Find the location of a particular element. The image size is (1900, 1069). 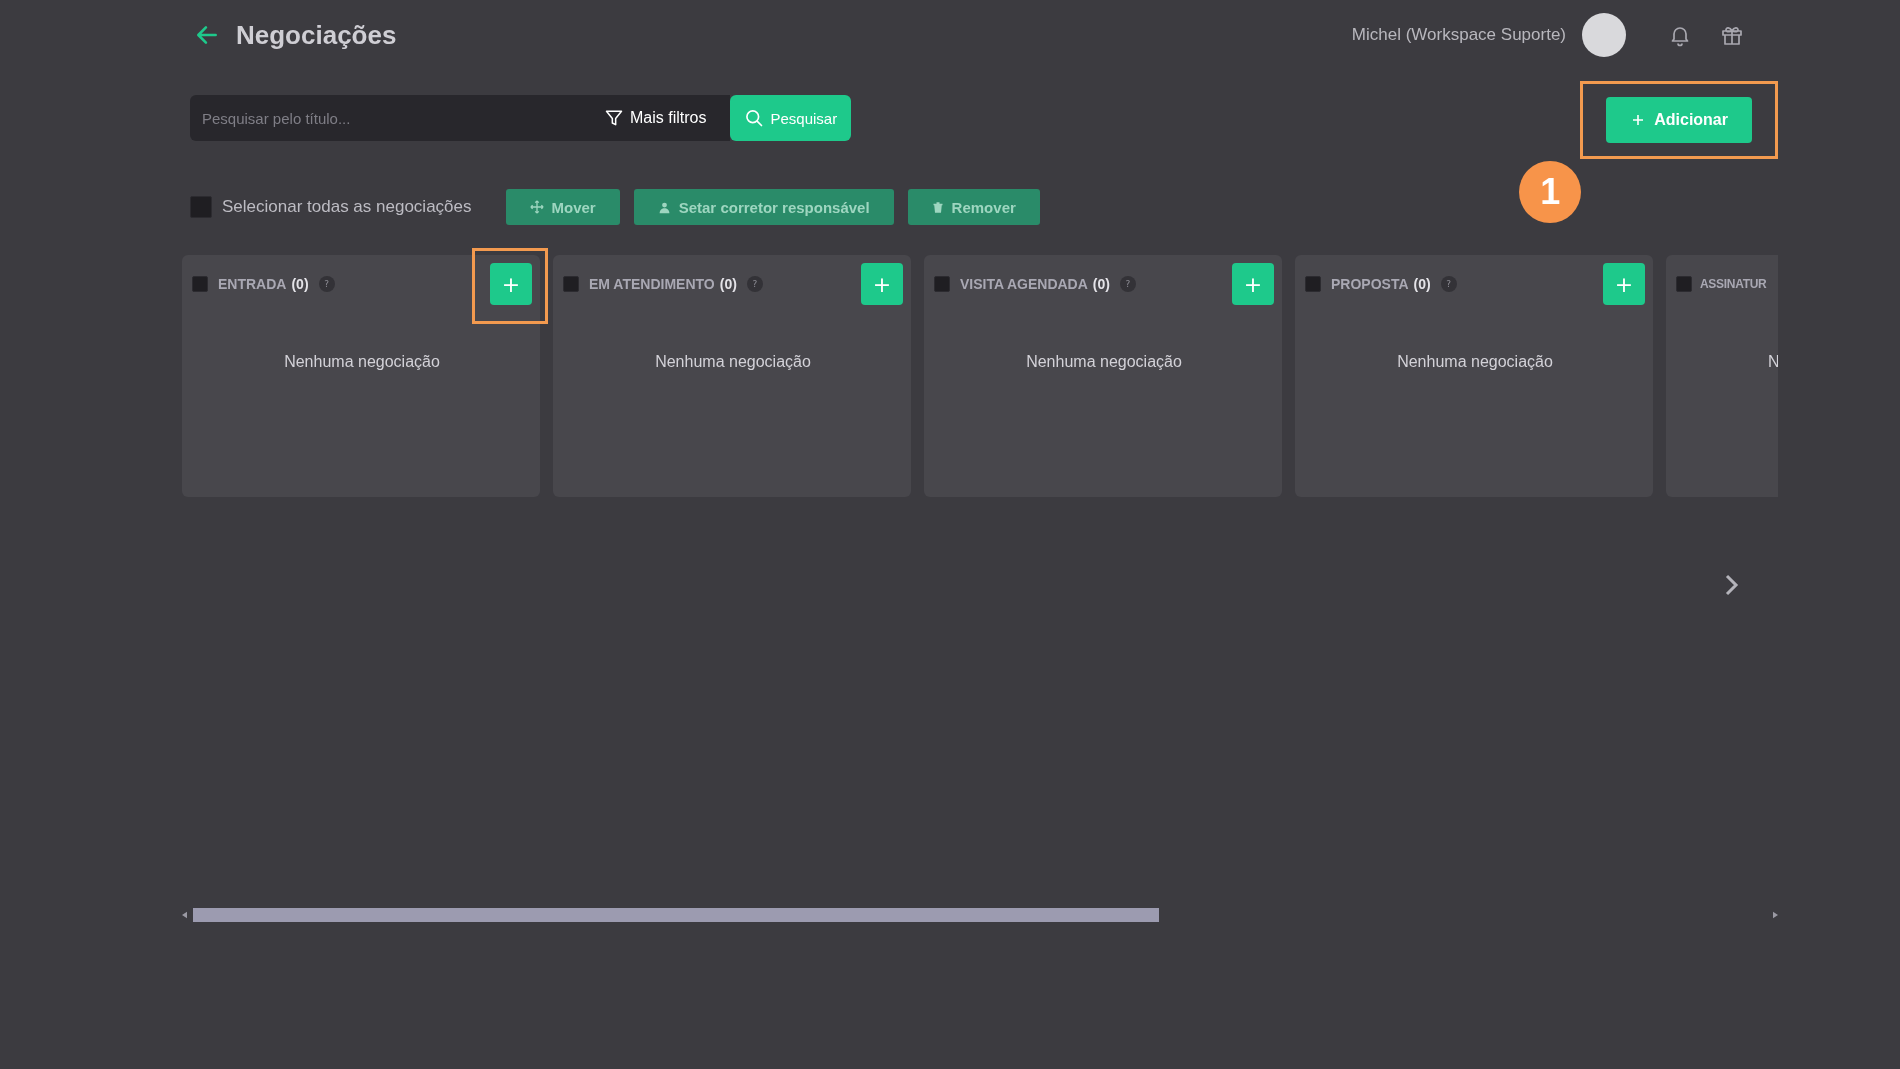

scroll-right-icon is located at coordinates (1775, 915).